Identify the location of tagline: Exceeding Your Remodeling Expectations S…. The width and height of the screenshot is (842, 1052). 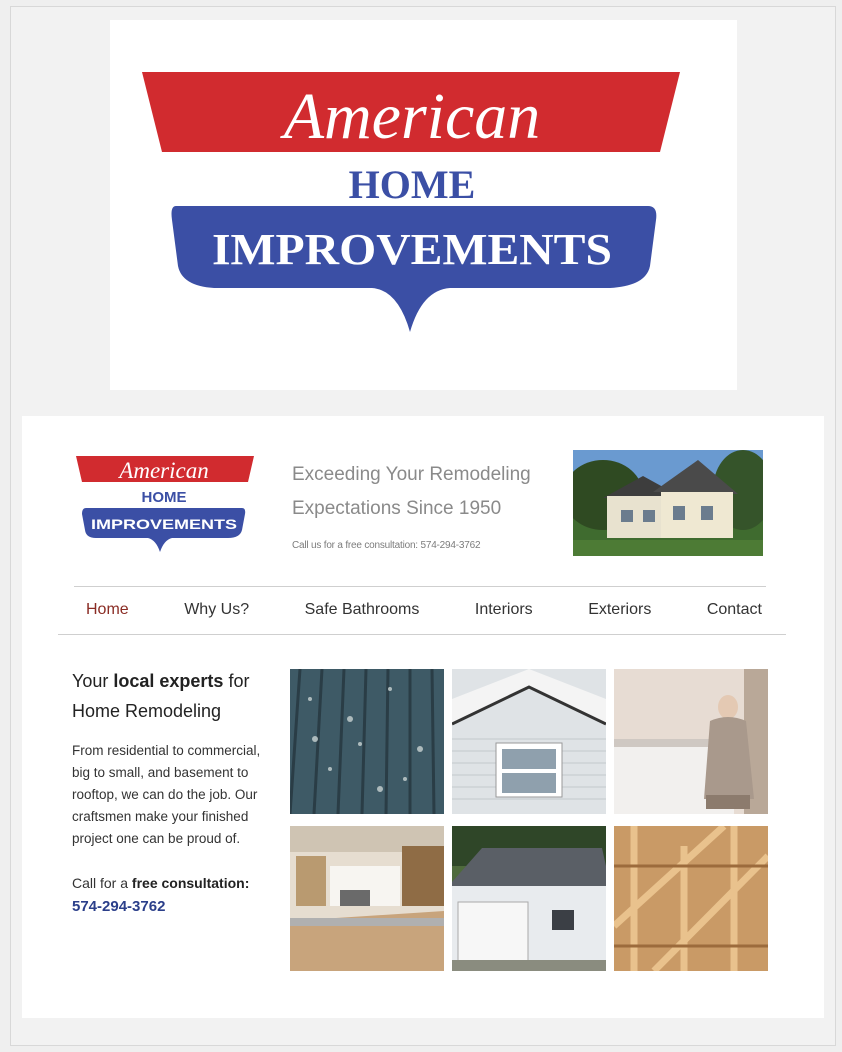
(427, 492).